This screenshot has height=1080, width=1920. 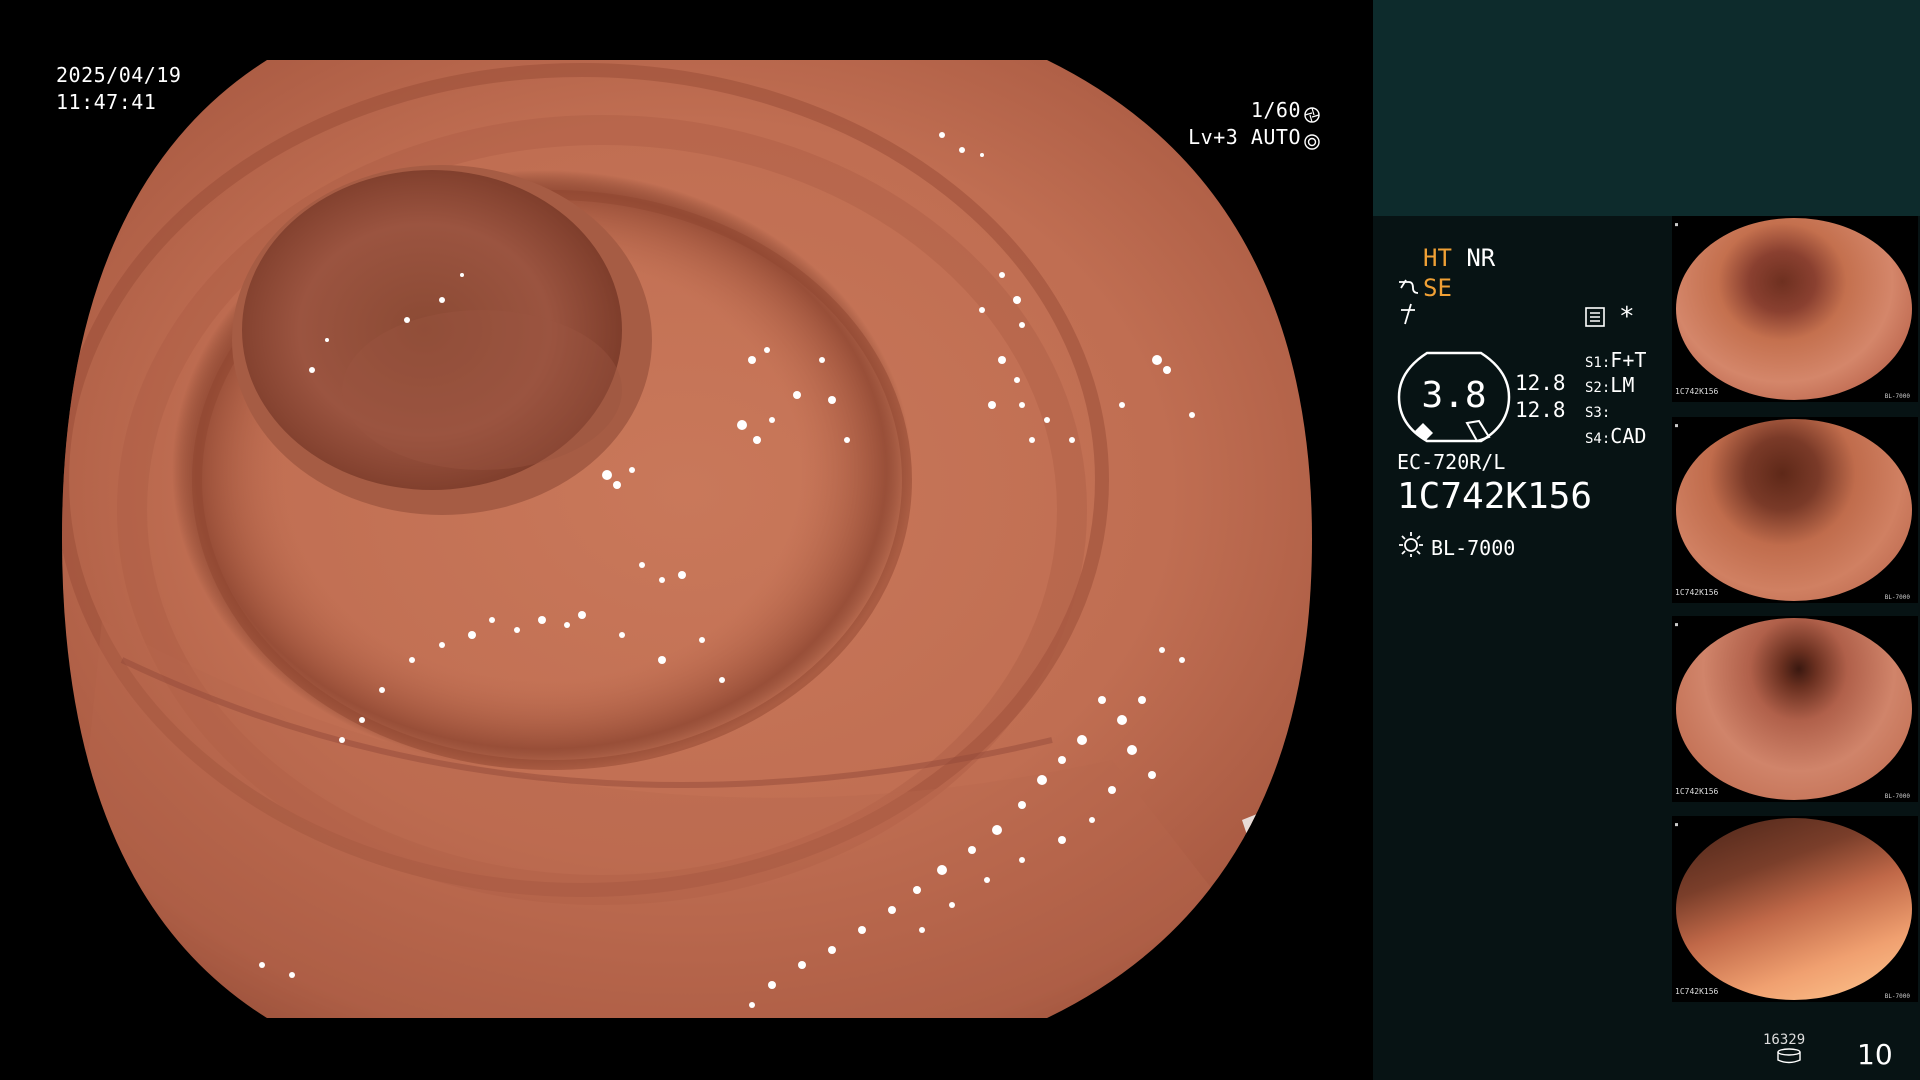 What do you see at coordinates (1622, 385) in the screenshot?
I see `switch-value: LM` at bounding box center [1622, 385].